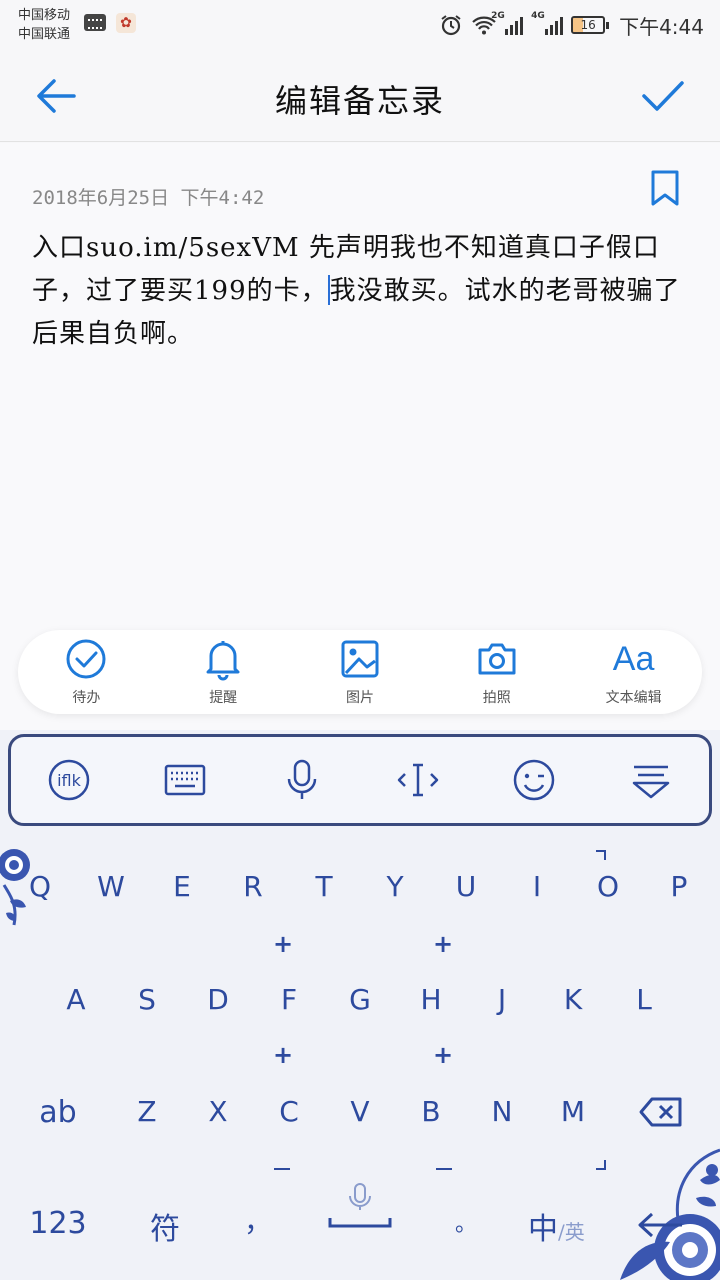 The height and width of the screenshot is (1280, 720). Describe the element at coordinates (223, 661) in the screenshot. I see `bell-icon` at that location.